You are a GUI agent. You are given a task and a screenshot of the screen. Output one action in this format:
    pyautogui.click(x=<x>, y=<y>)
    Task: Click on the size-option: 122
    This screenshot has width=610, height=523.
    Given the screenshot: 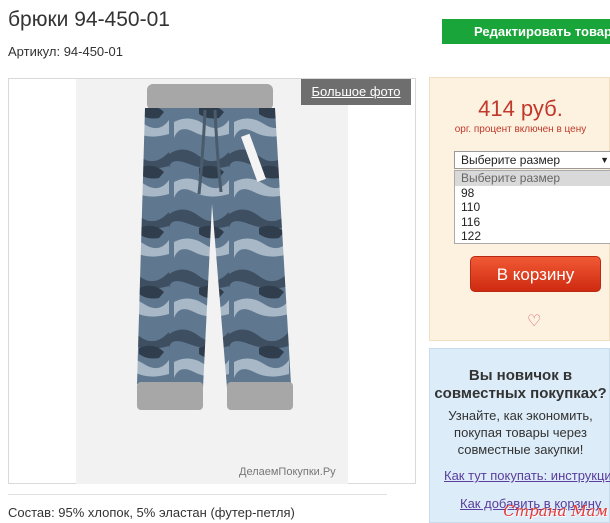 What is the action you would take?
    pyautogui.click(x=532, y=236)
    